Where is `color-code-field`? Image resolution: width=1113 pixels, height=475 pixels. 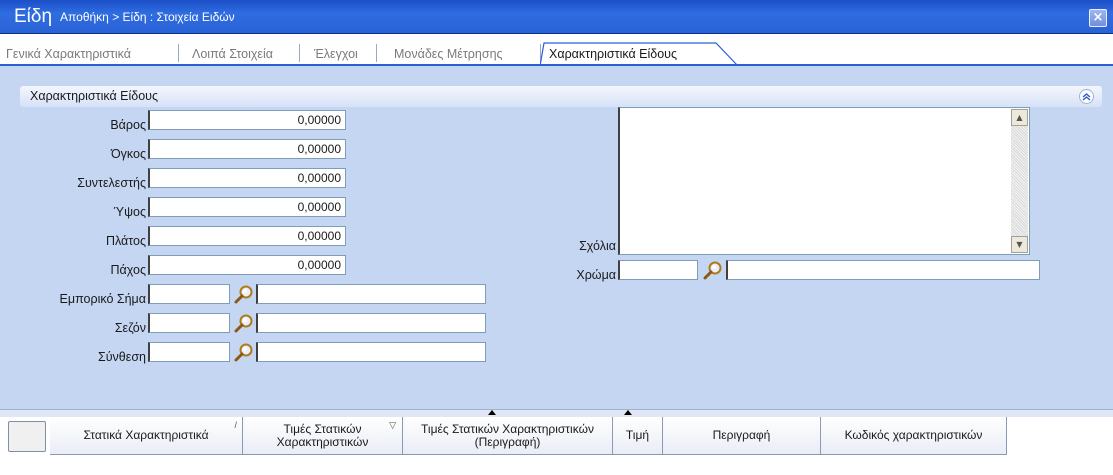
color-code-field is located at coordinates (658, 270).